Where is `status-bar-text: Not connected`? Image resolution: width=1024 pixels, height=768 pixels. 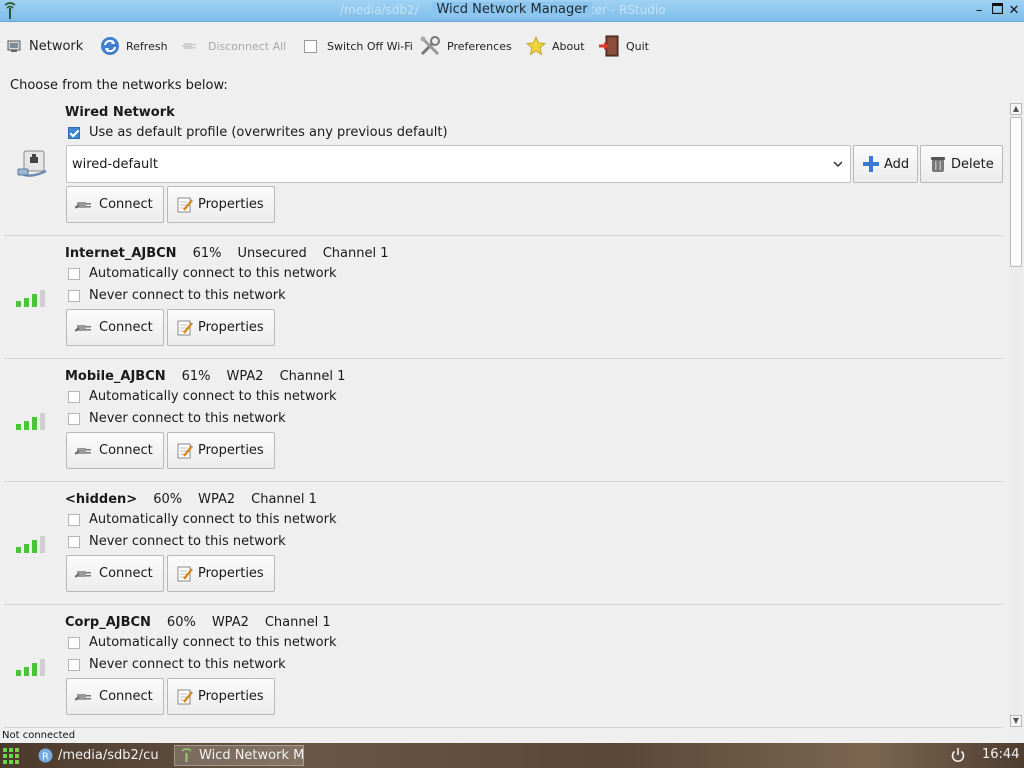 status-bar-text: Not connected is located at coordinates (39, 735).